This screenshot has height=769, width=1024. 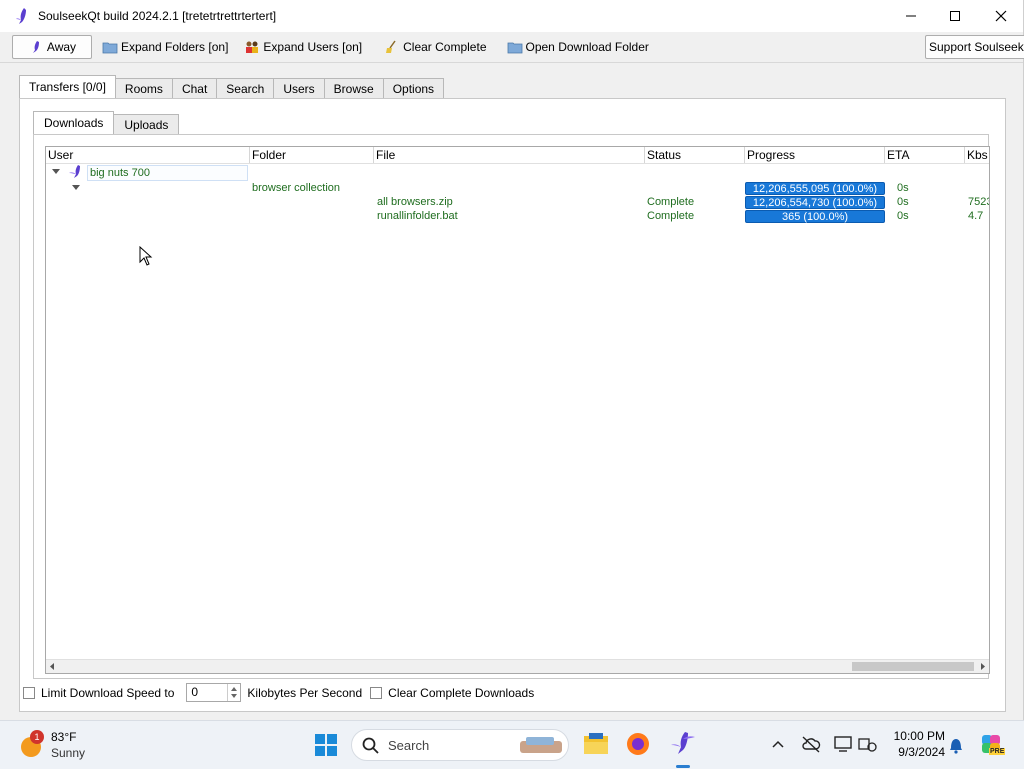 I want to click on tab-options: Options, so click(x=414, y=88).